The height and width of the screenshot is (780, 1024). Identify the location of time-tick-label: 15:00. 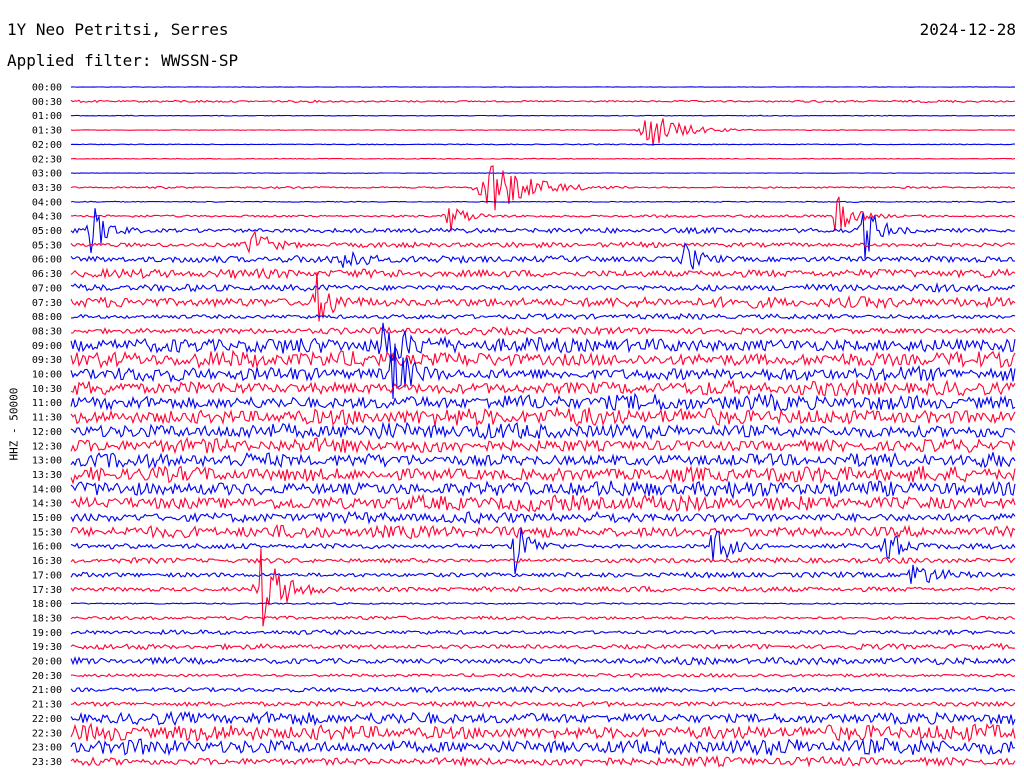
(47, 518).